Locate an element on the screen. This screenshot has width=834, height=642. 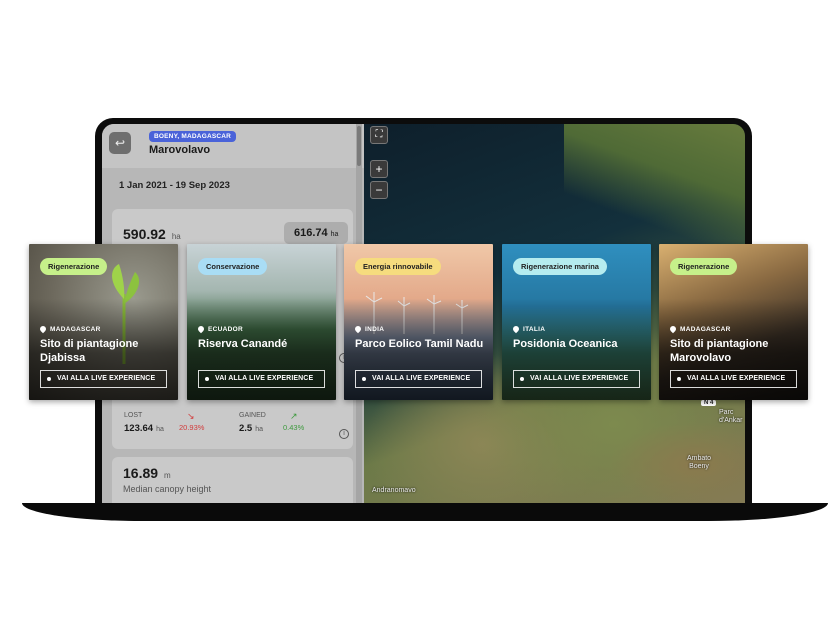
card-title: Riserva Canandé is located at coordinates (243, 344).